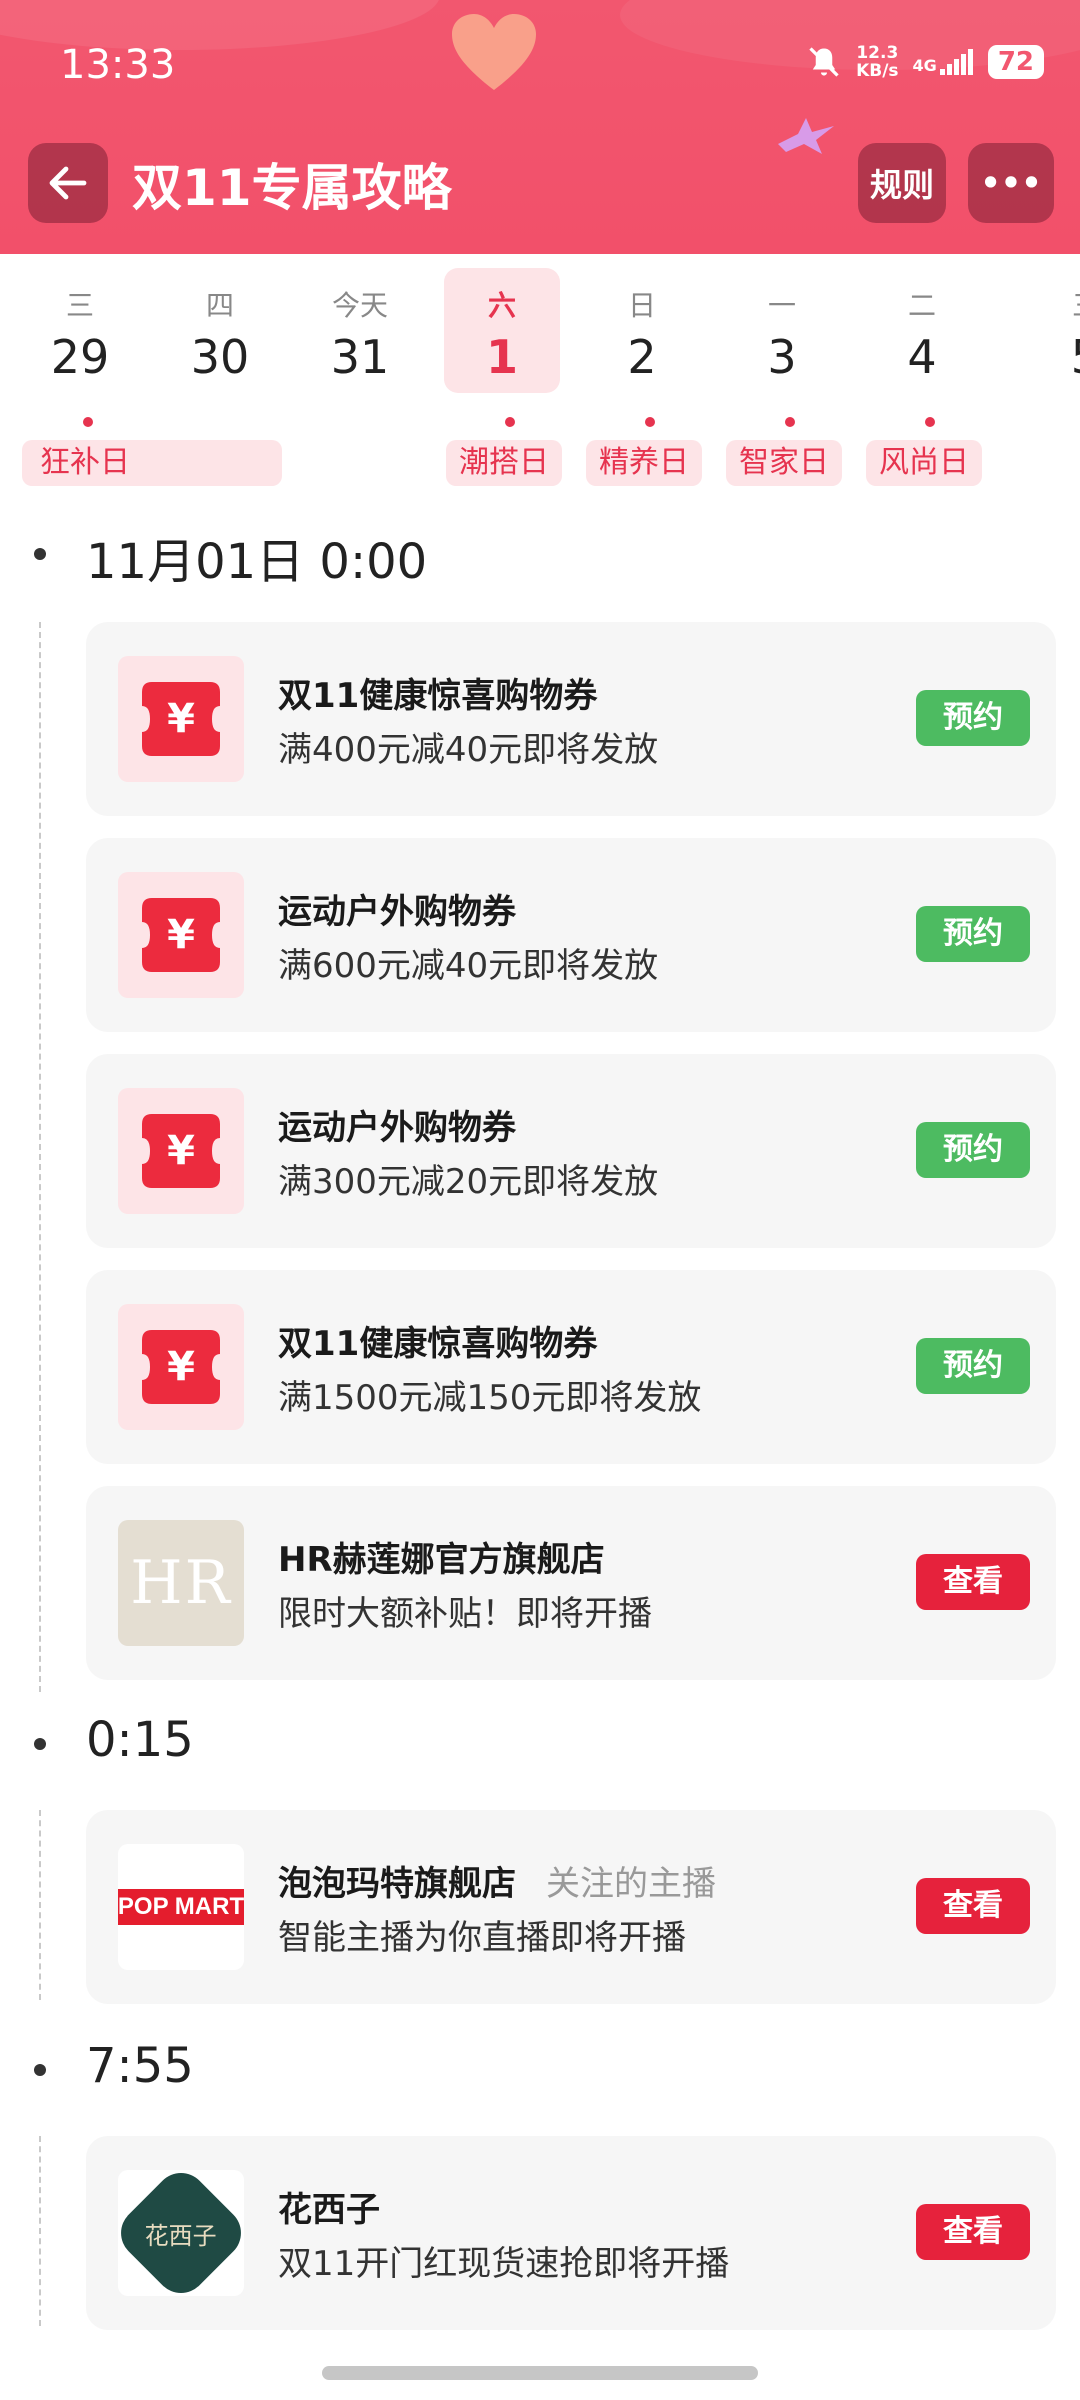 Image resolution: width=1080 pixels, height=2400 pixels. What do you see at coordinates (631, 1884) in the screenshot?
I see `followed-streamer-tag: 关注的主播` at bounding box center [631, 1884].